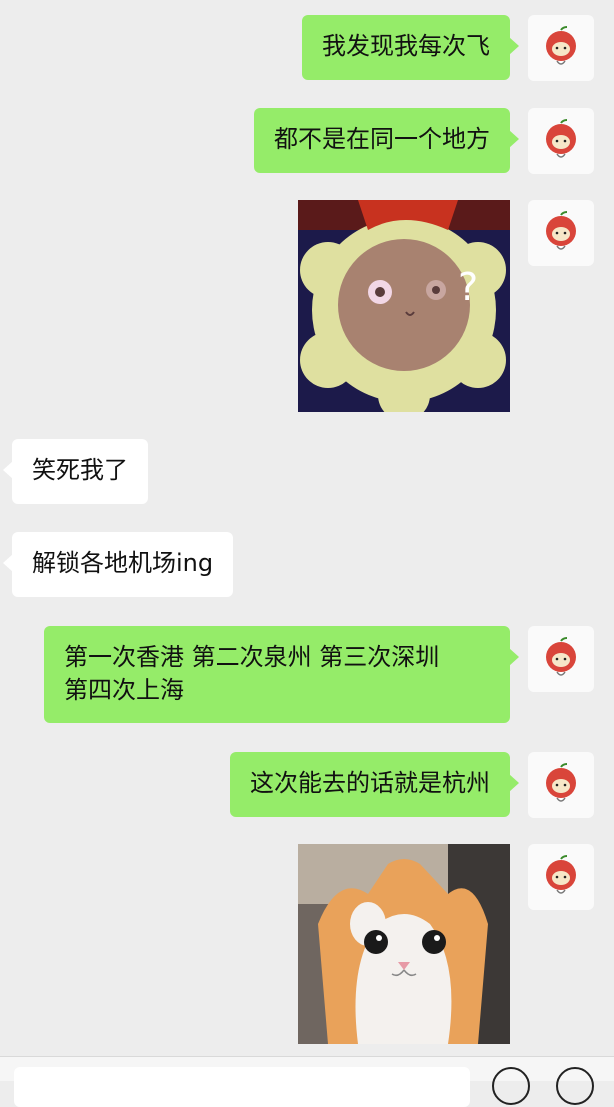  What do you see at coordinates (382, 139) in the screenshot?
I see `message-text: 都不是在同一个地方` at bounding box center [382, 139].